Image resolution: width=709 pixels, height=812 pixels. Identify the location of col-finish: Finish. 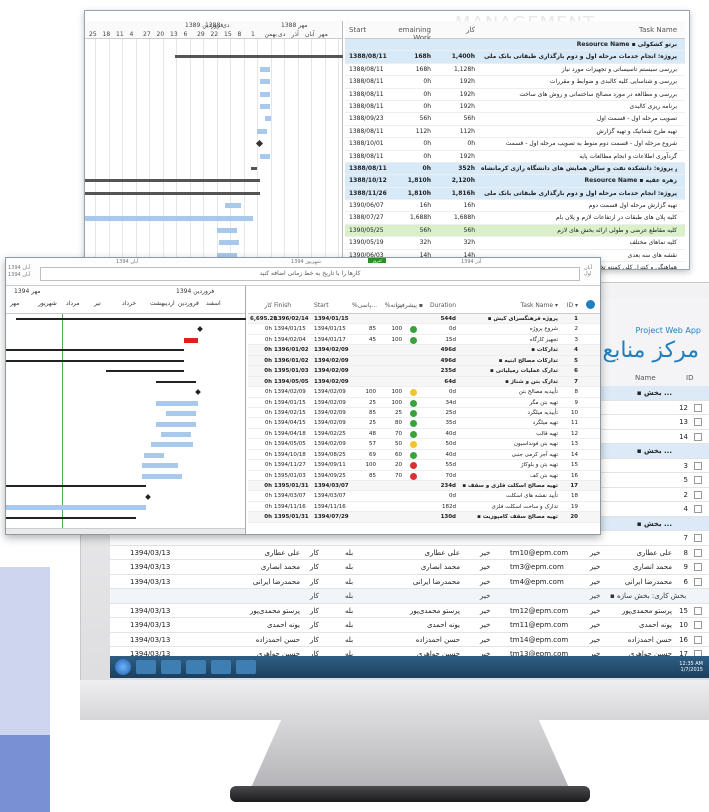
(293, 305).